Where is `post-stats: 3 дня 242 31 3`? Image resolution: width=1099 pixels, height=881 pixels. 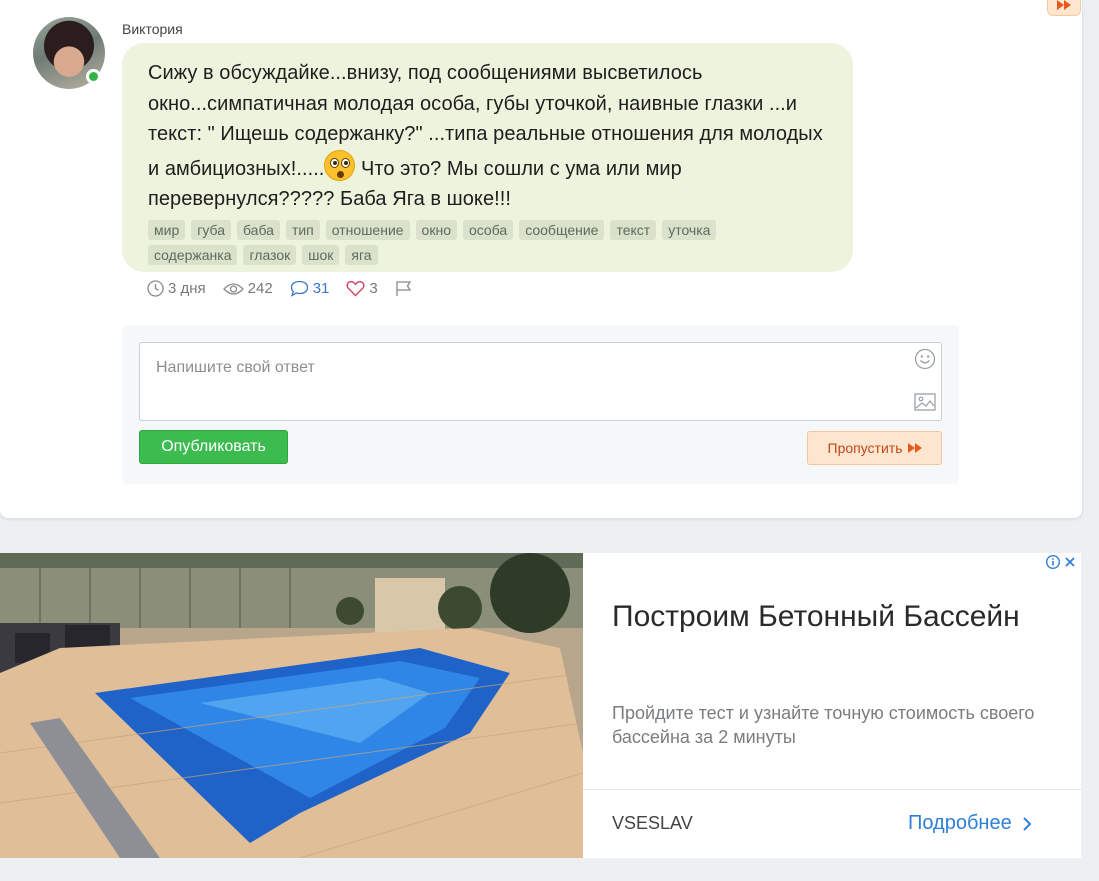 post-stats: 3 дня 242 31 3 is located at coordinates (290, 288).